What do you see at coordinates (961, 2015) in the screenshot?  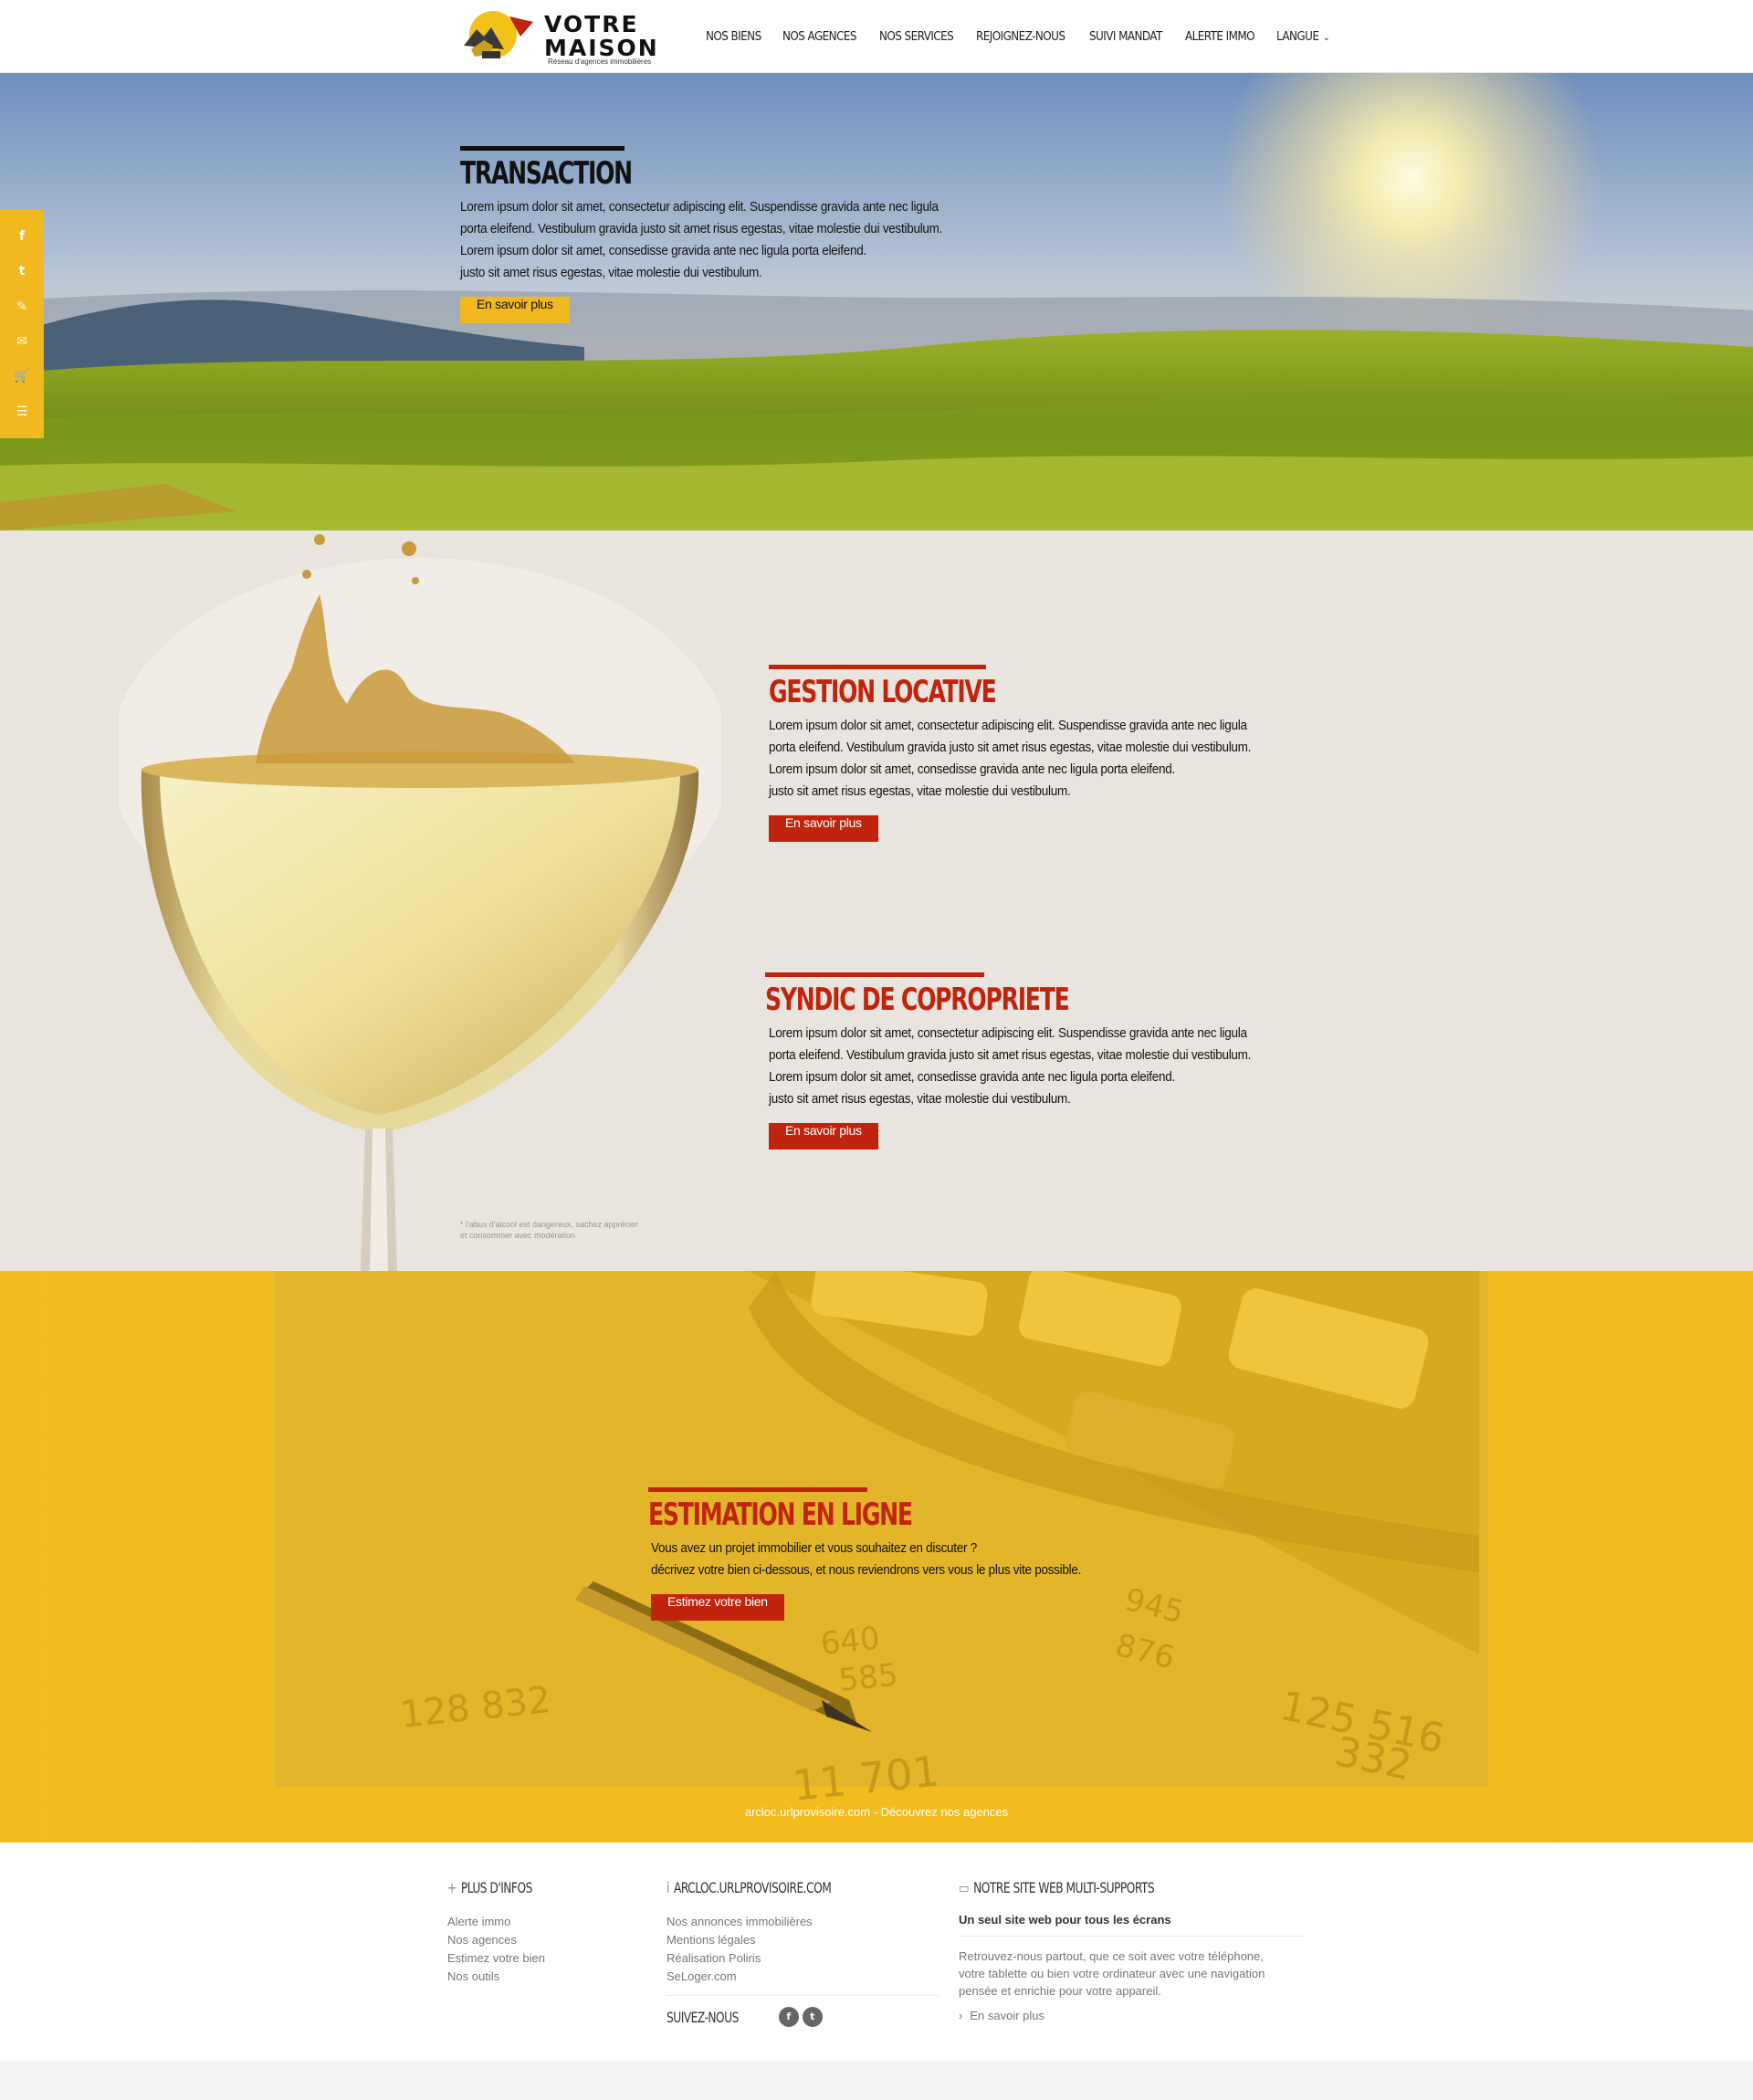 I see `chevron-right-icon: ›` at bounding box center [961, 2015].